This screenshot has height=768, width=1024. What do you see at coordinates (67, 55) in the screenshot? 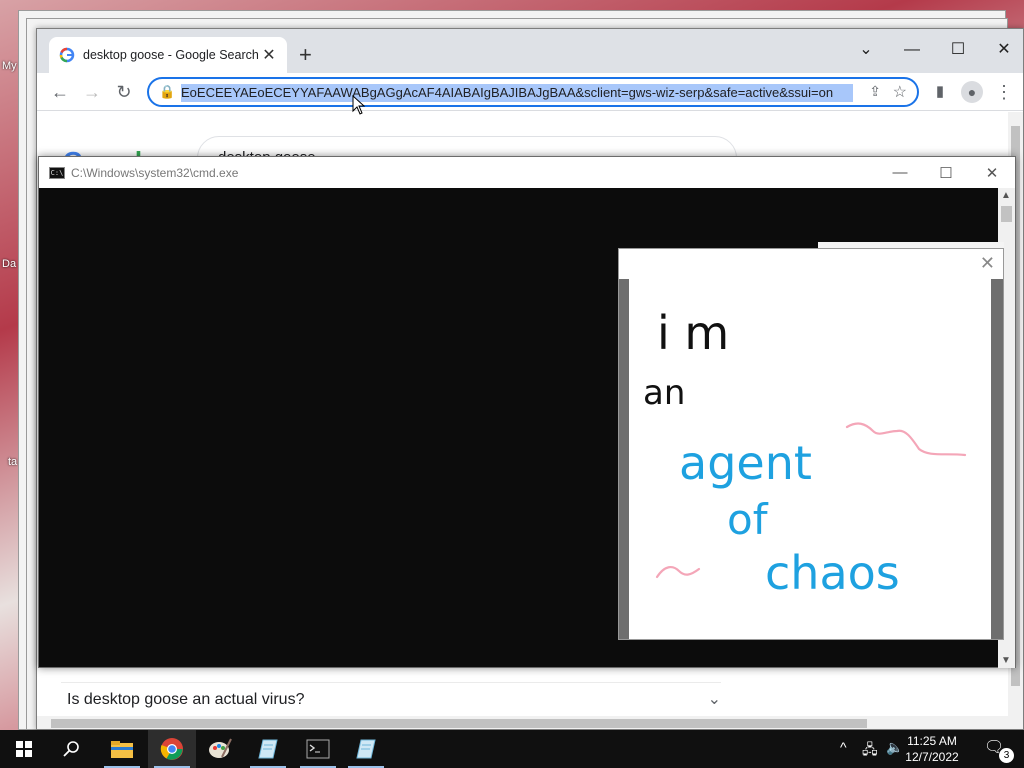
I see `google-favicon-icon` at bounding box center [67, 55].